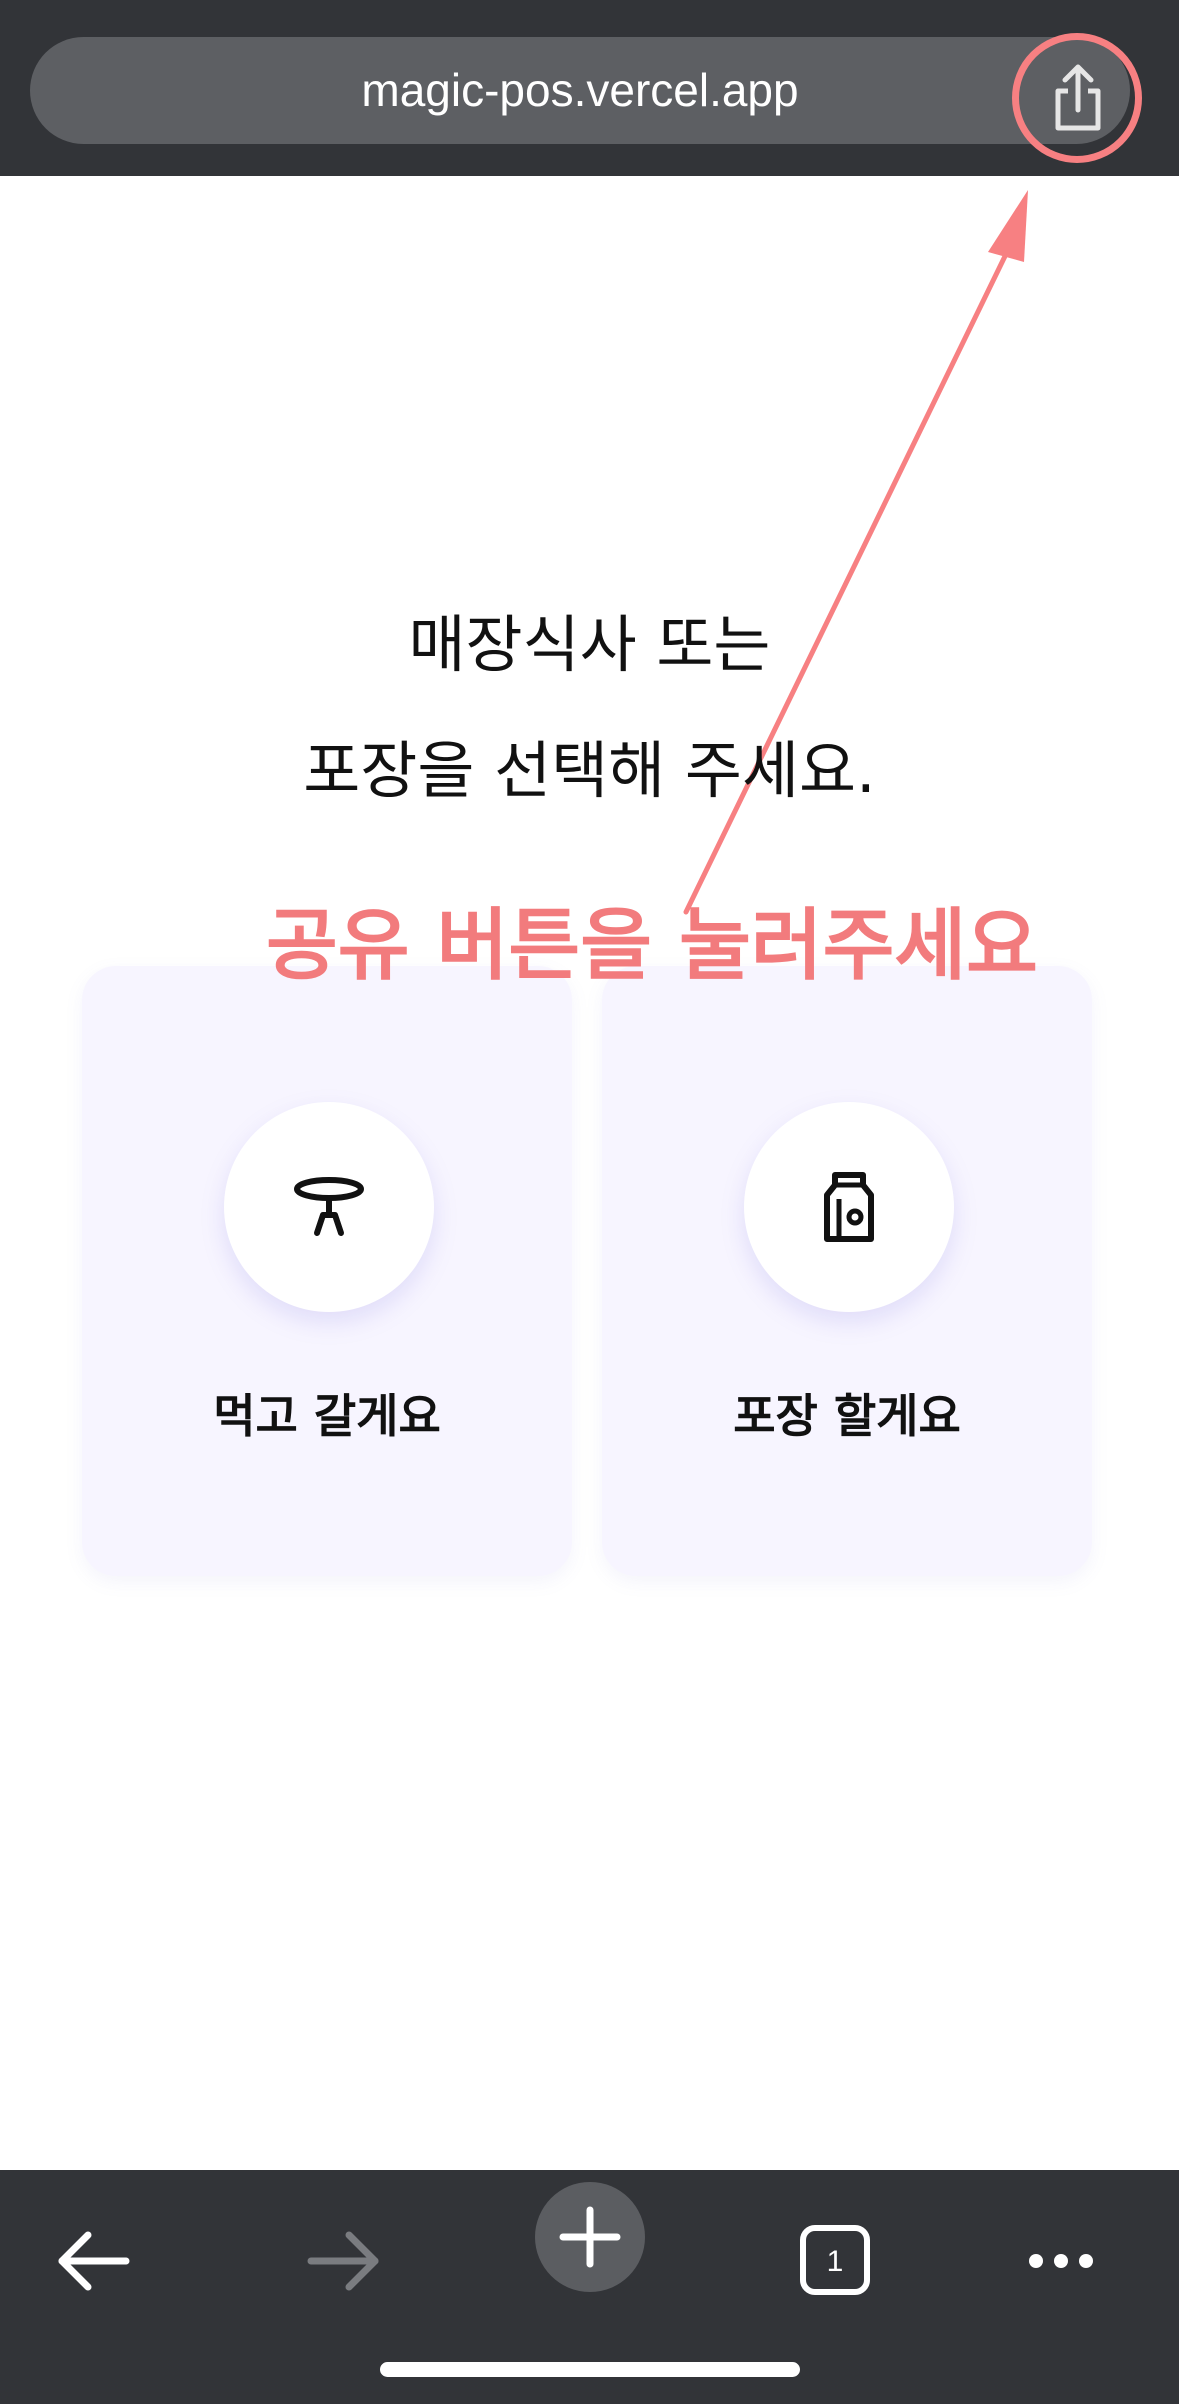 Image resolution: width=1179 pixels, height=2404 pixels. I want to click on new-tab-button, so click(590, 2237).